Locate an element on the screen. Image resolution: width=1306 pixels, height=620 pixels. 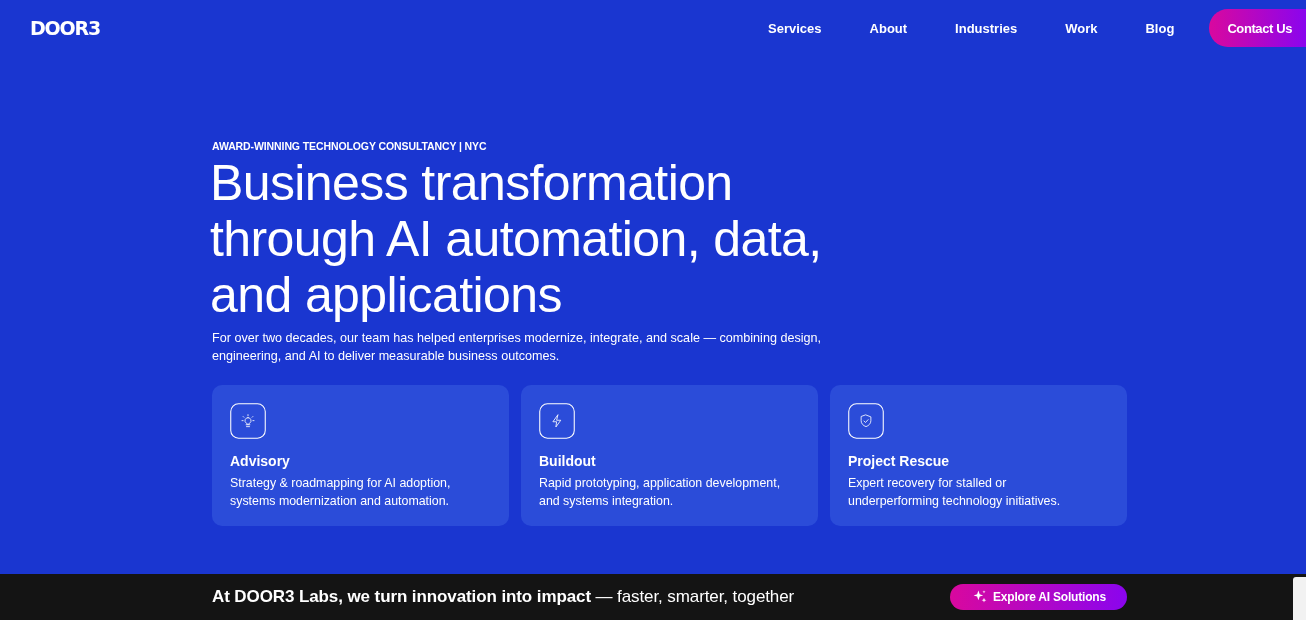
nav-link: Industries is located at coordinates (986, 28).